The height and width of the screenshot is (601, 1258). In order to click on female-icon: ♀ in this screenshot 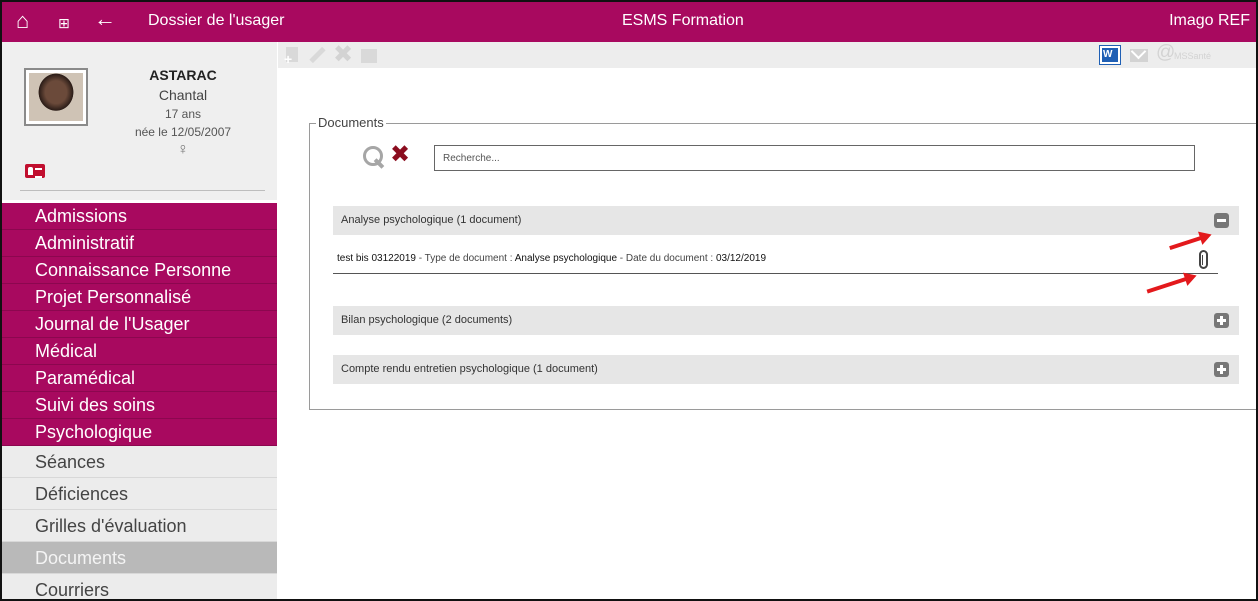, I will do `click(183, 149)`.